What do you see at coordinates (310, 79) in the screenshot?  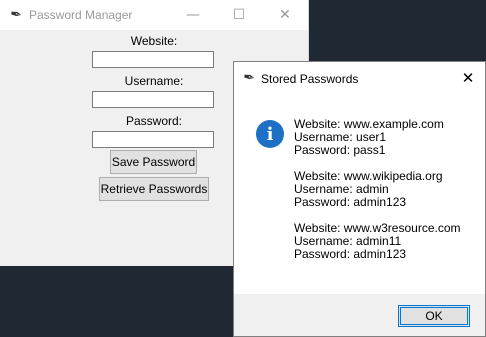 I see `dialog-title: Stored Passwords` at bounding box center [310, 79].